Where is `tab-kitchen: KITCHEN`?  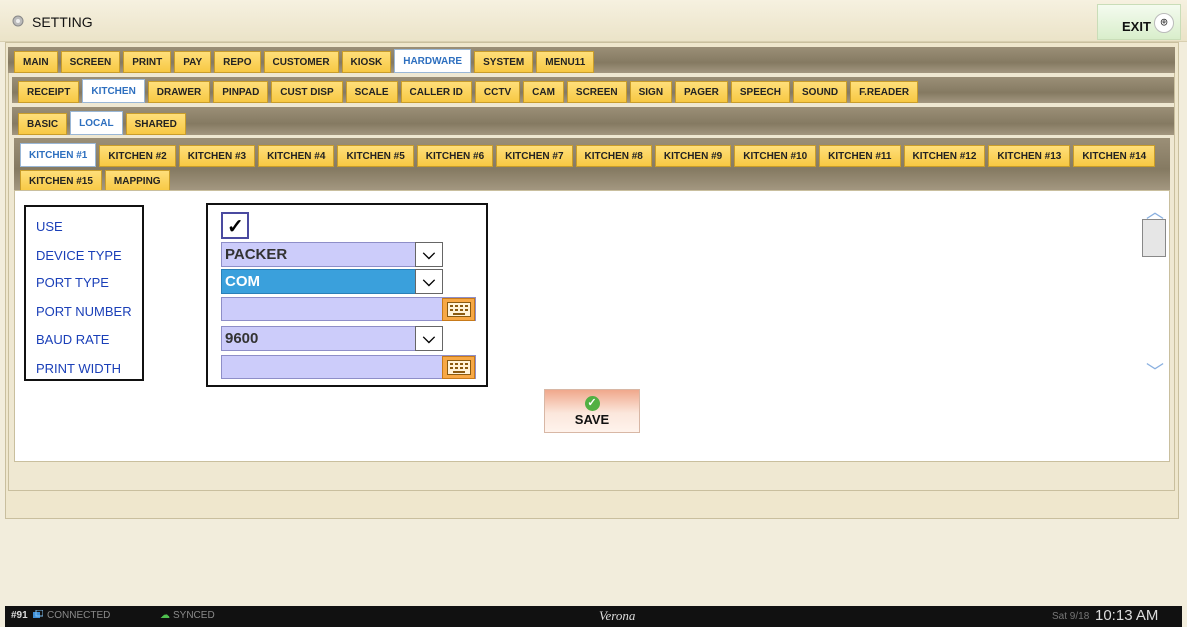 tab-kitchen: KITCHEN is located at coordinates (113, 91).